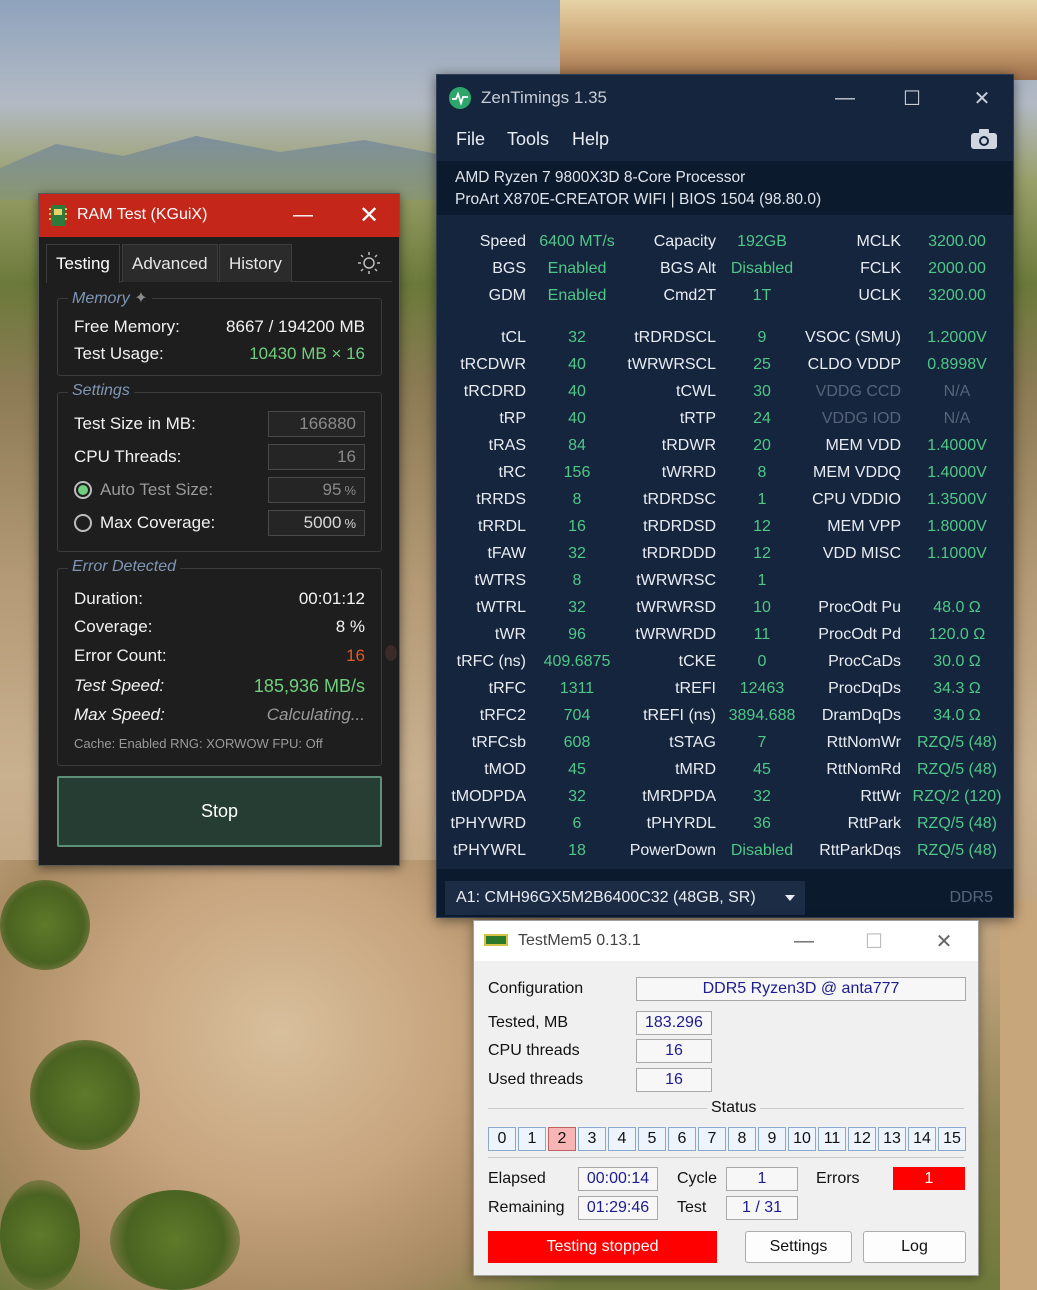  I want to click on timing-value: RZQ/2 (120), so click(957, 796).